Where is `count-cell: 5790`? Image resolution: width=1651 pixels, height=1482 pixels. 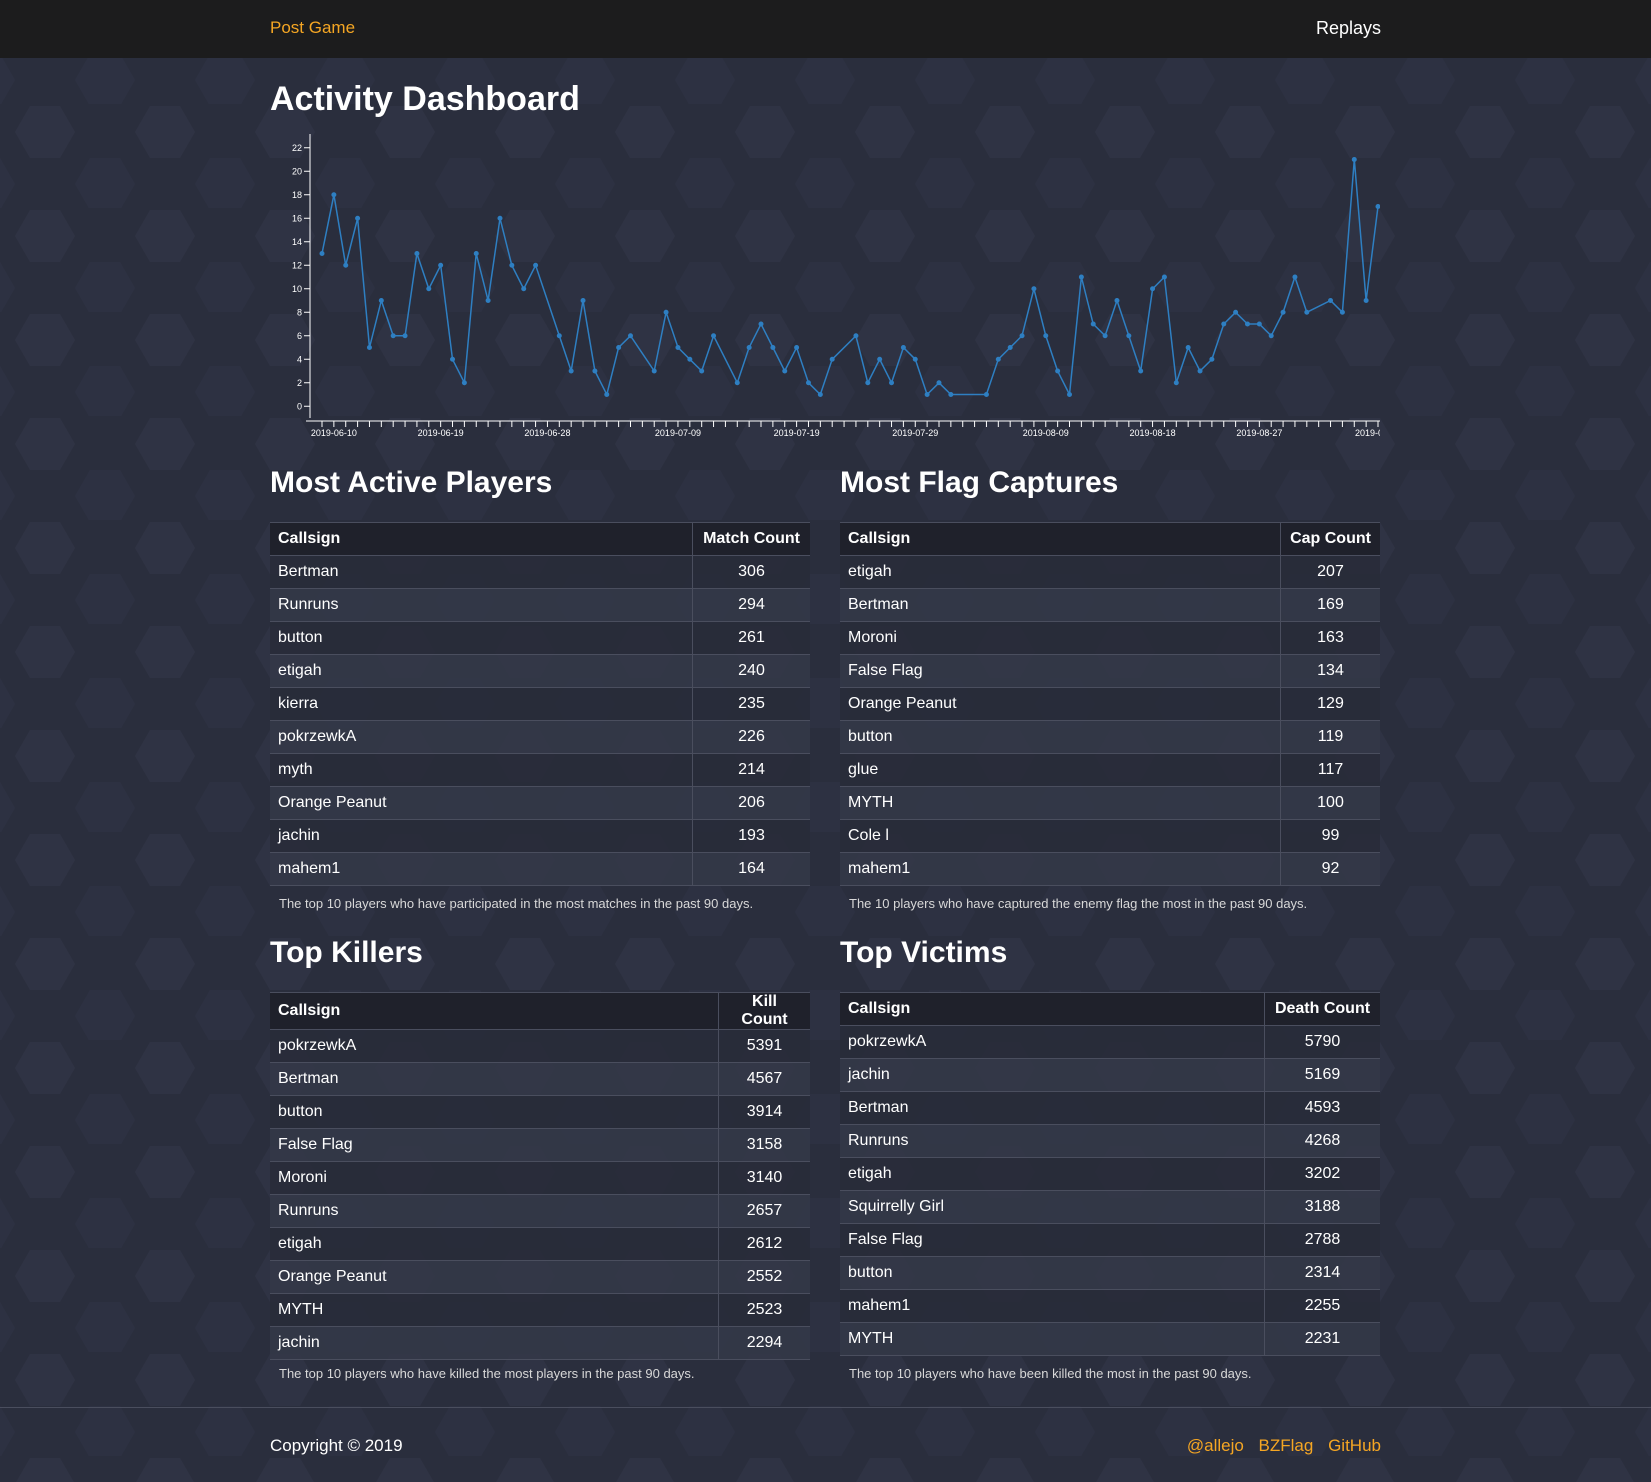
count-cell: 5790 is located at coordinates (1322, 1042).